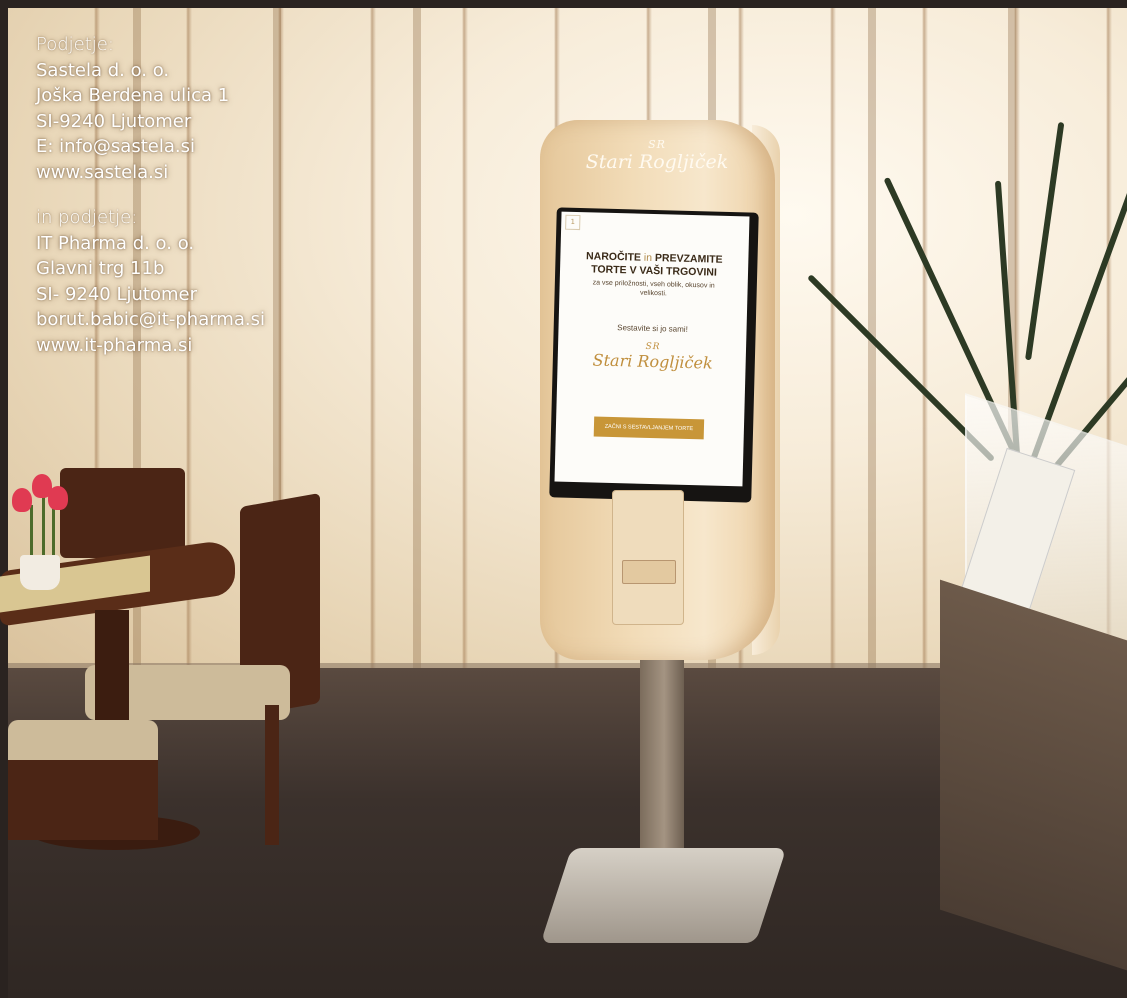 This screenshot has height=998, width=1127. What do you see at coordinates (272, 775) in the screenshot?
I see `chair-leg` at bounding box center [272, 775].